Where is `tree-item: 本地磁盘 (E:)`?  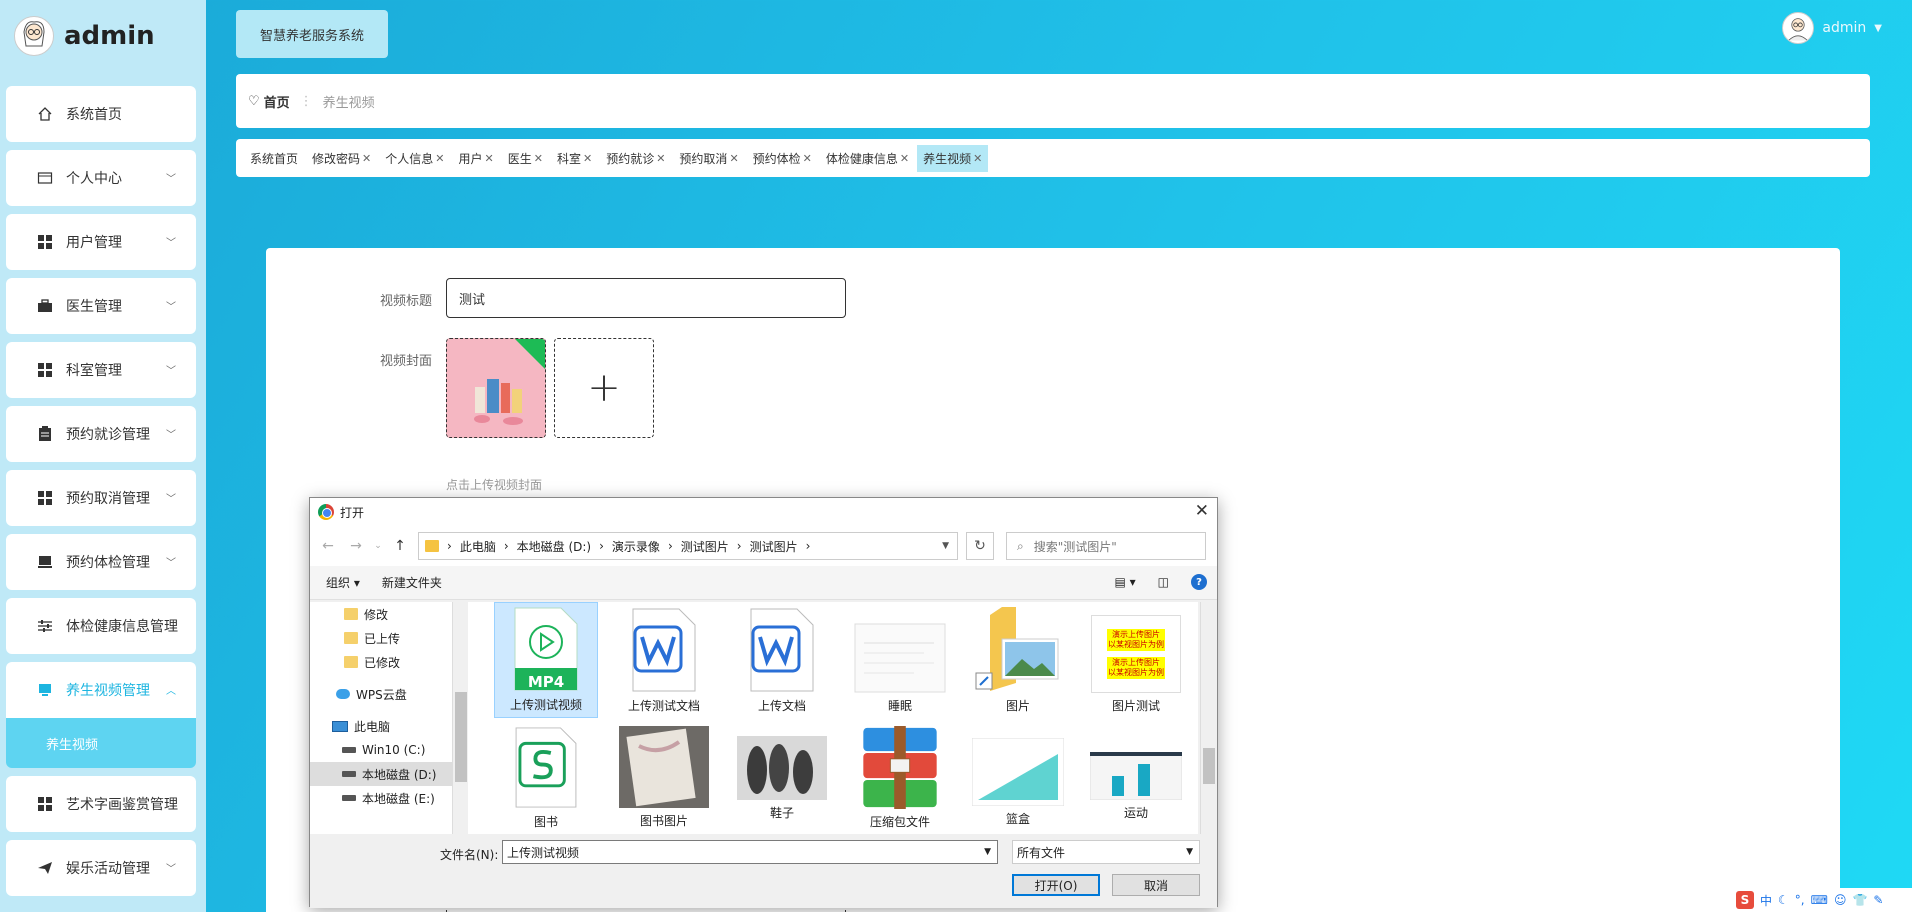
tree-item: 本地磁盘 (E:) is located at coordinates (381, 798).